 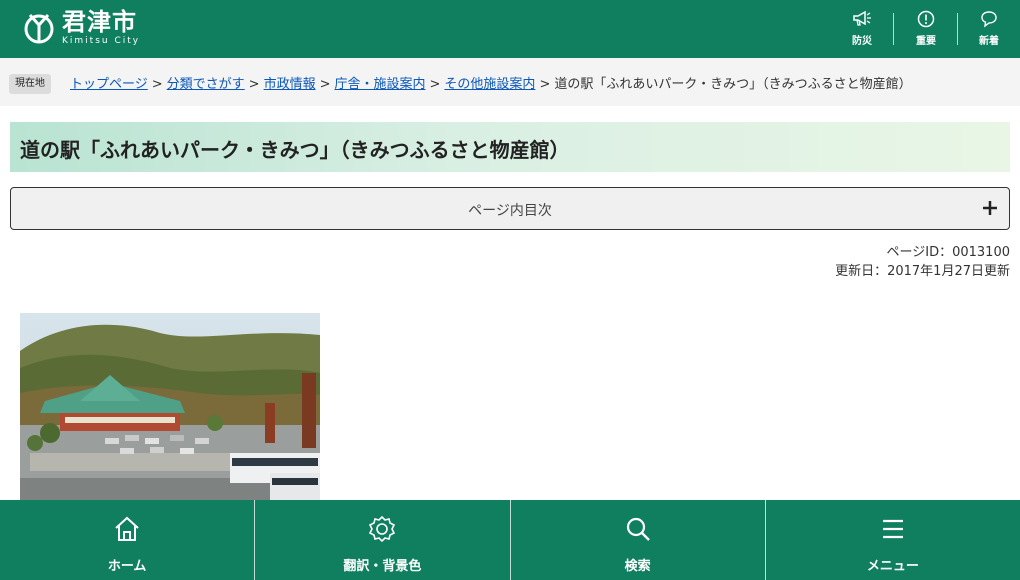 I want to click on logo-title: 君津市, so click(x=99, y=22).